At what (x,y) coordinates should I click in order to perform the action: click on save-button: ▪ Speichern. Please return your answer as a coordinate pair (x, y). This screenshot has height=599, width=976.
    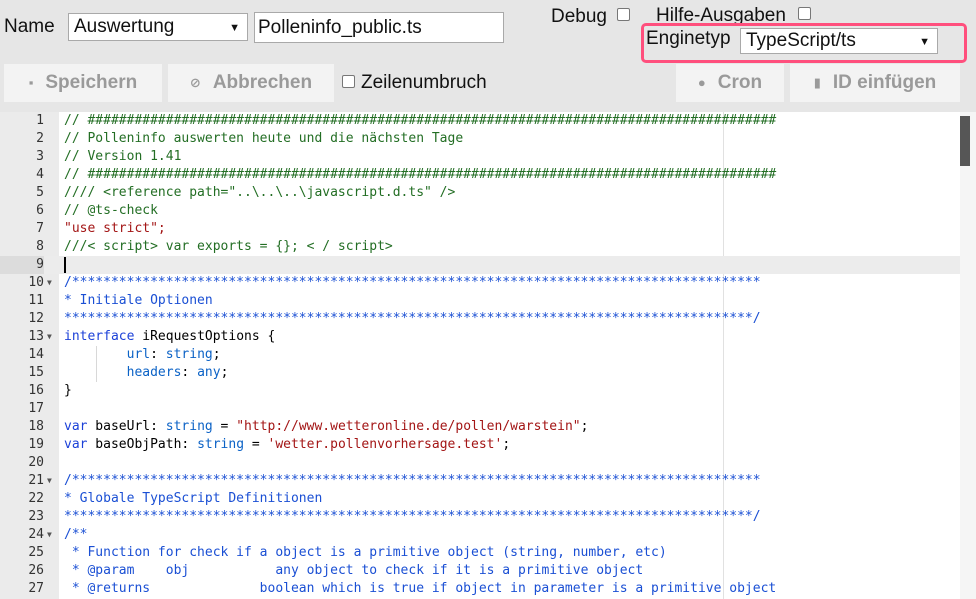
    Looking at the image, I should click on (83, 83).